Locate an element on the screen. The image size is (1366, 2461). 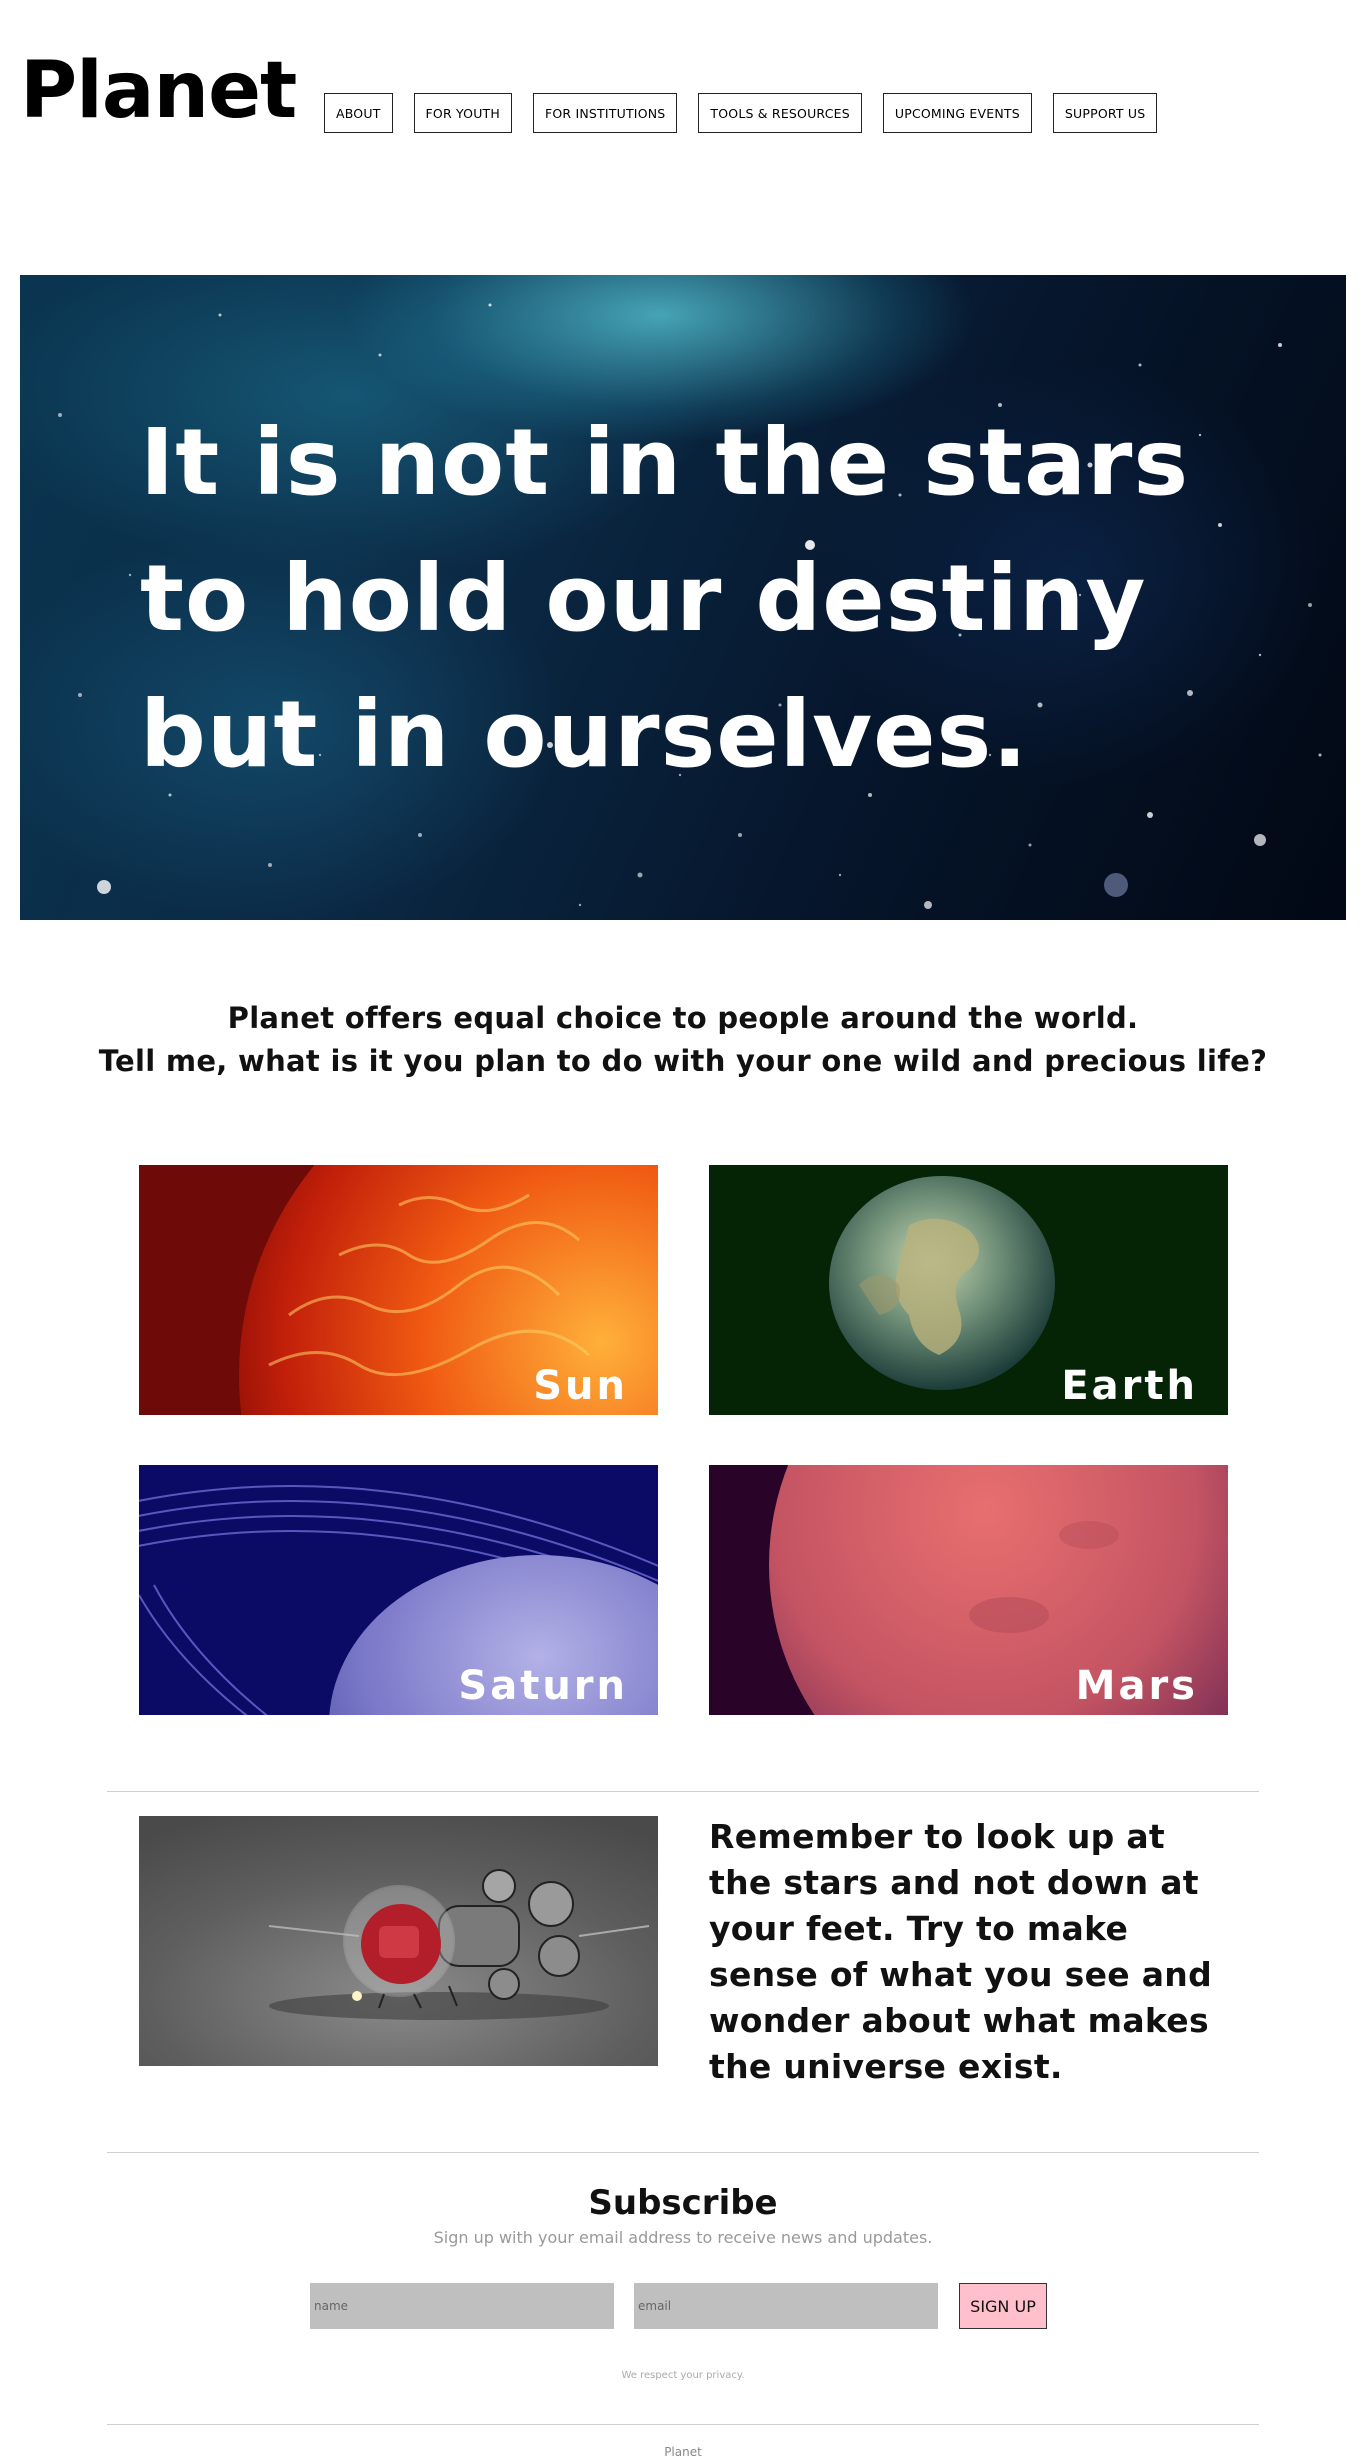
hero-quote-line-2: to hold our destiny is located at coordinates (643, 598).